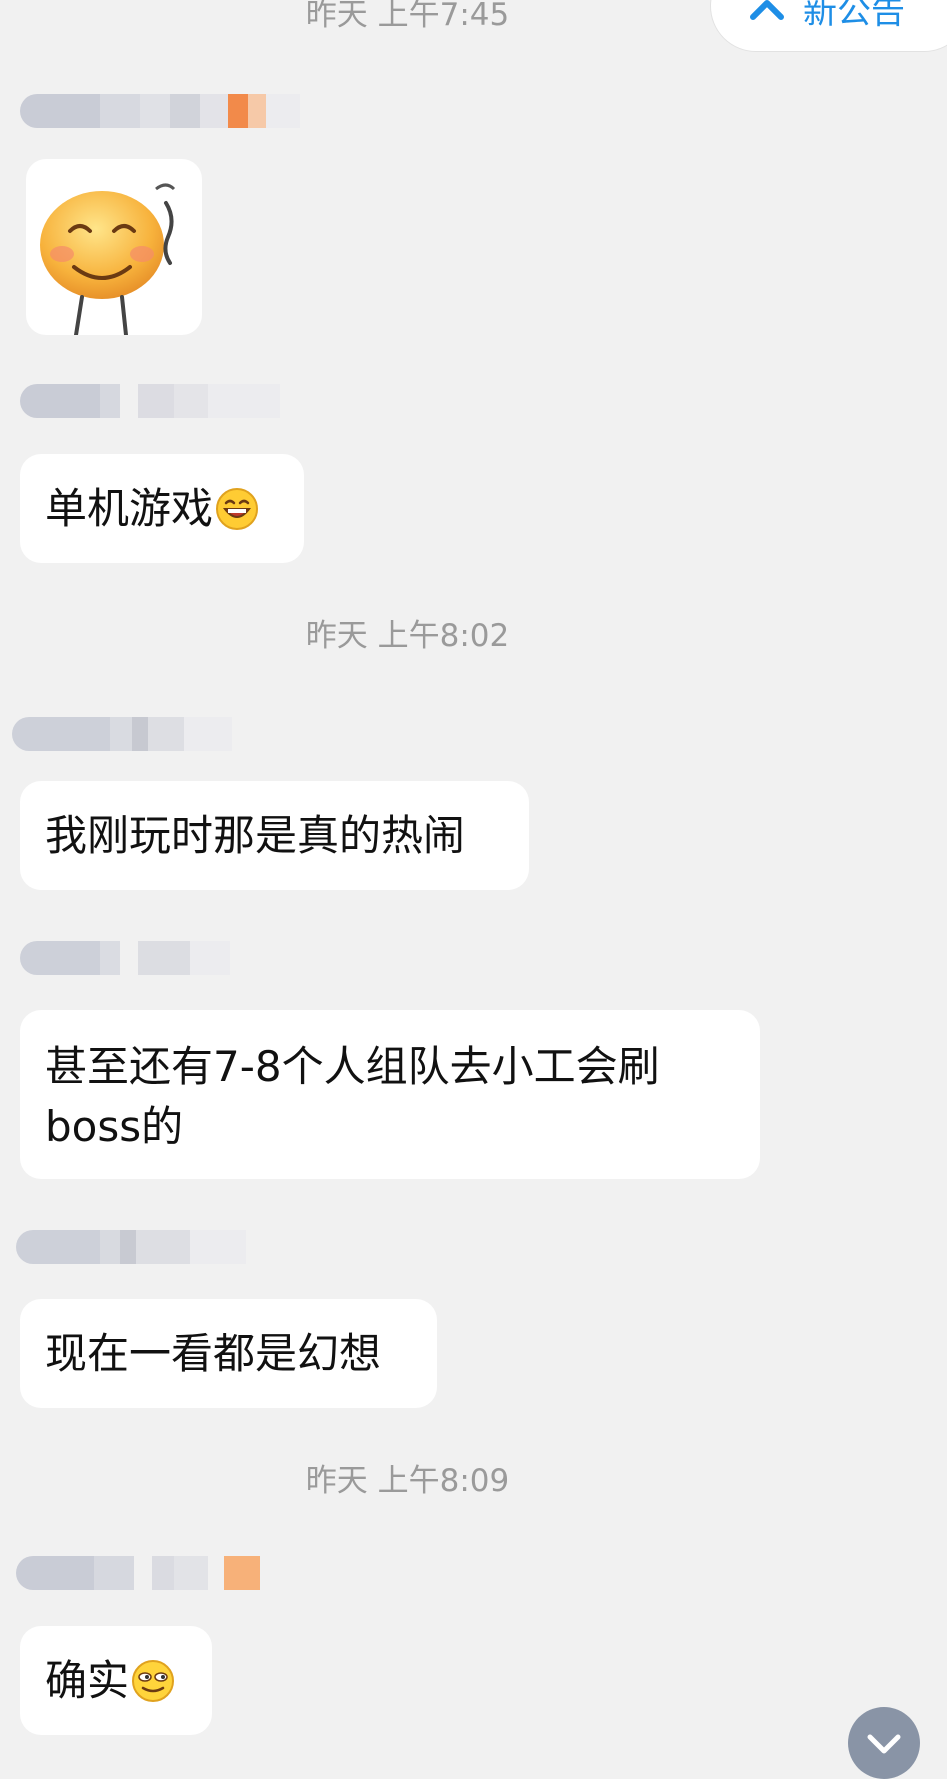 The height and width of the screenshot is (1779, 947). I want to click on message-text: 我刚玩时那是真的热闹, so click(255, 835).